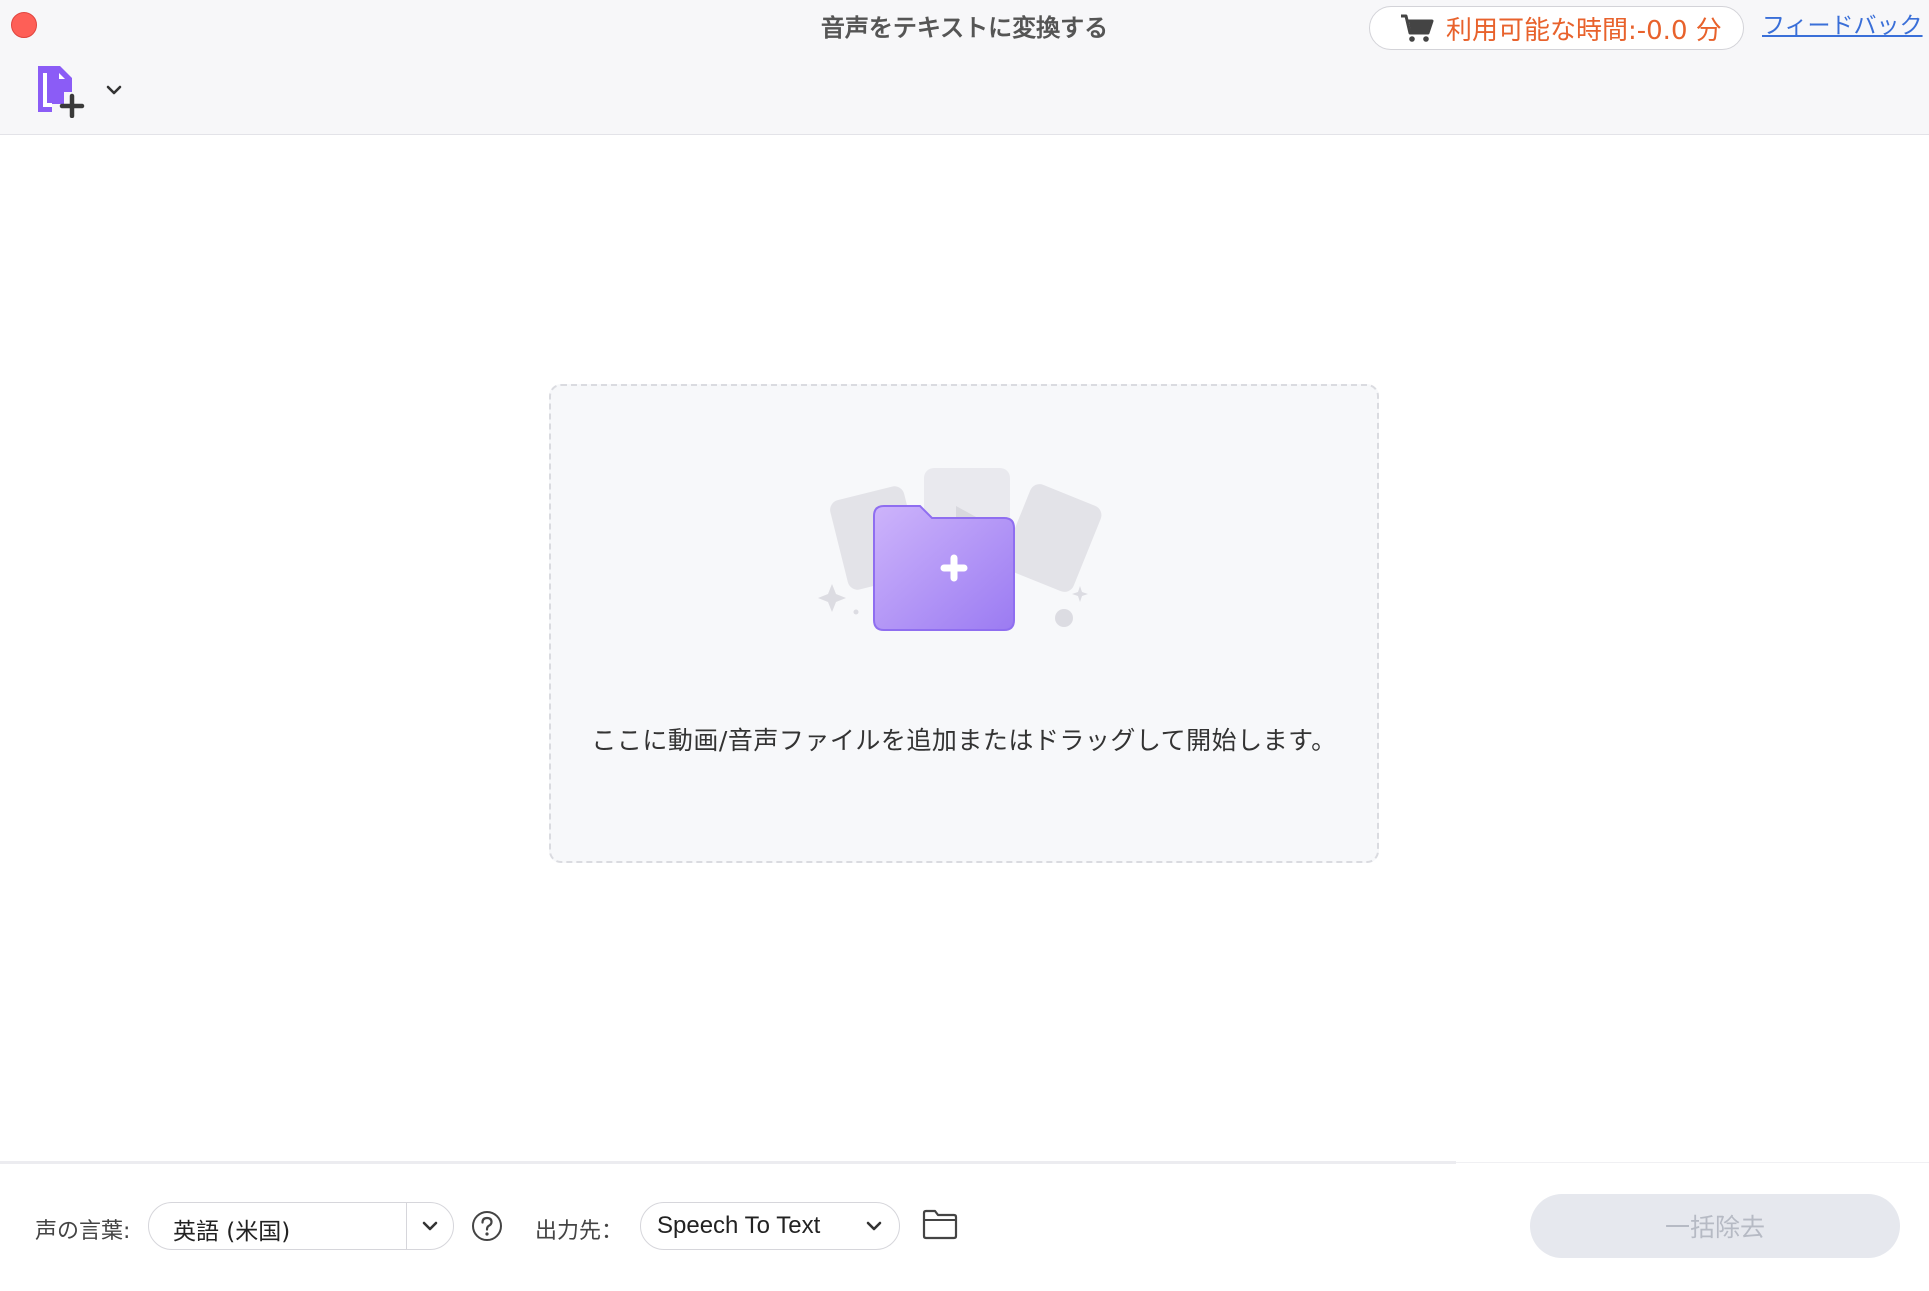  I want to click on language-select: 英語 (米国), so click(301, 1226).